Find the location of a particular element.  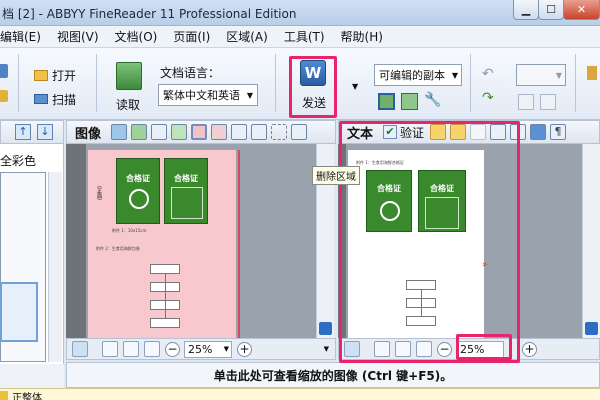

status-icon is located at coordinates (4, 395).